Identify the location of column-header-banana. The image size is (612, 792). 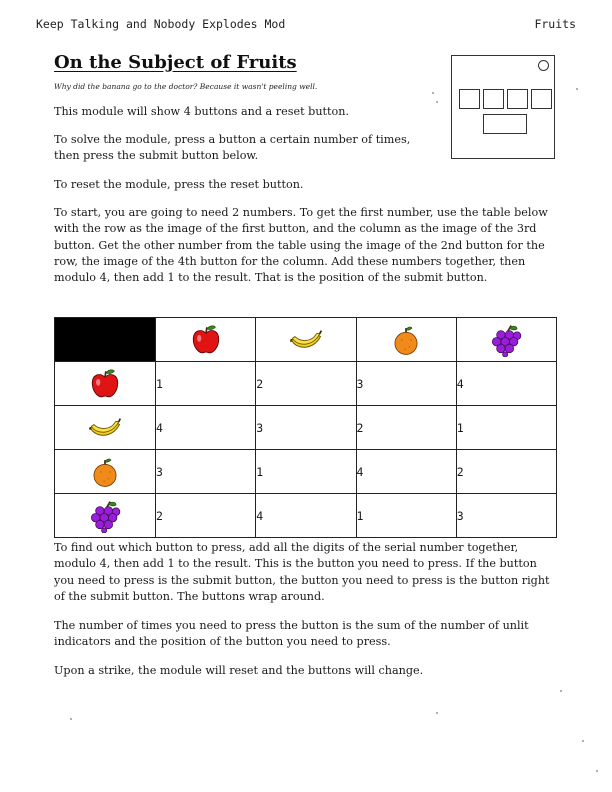
(306, 339).